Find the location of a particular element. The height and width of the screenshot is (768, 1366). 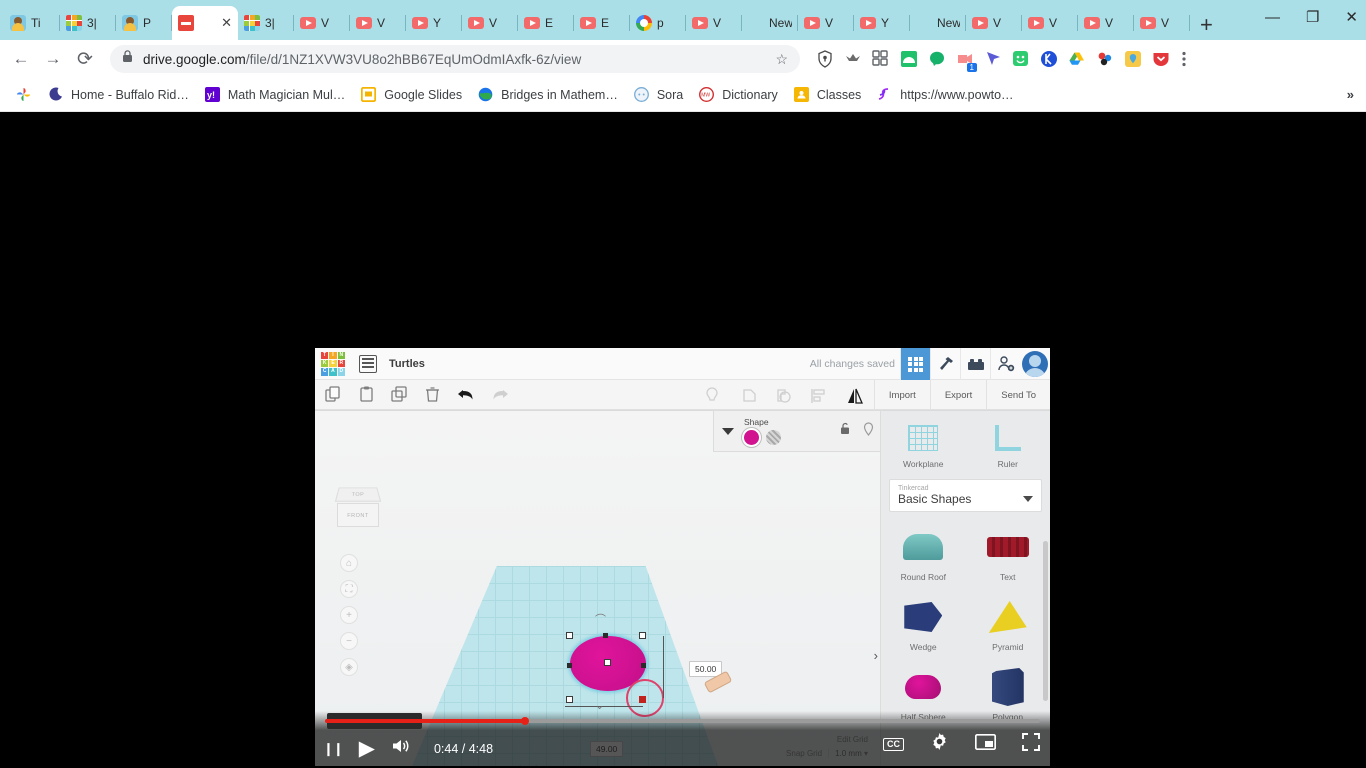

ungroup-icon is located at coordinates (783, 395).